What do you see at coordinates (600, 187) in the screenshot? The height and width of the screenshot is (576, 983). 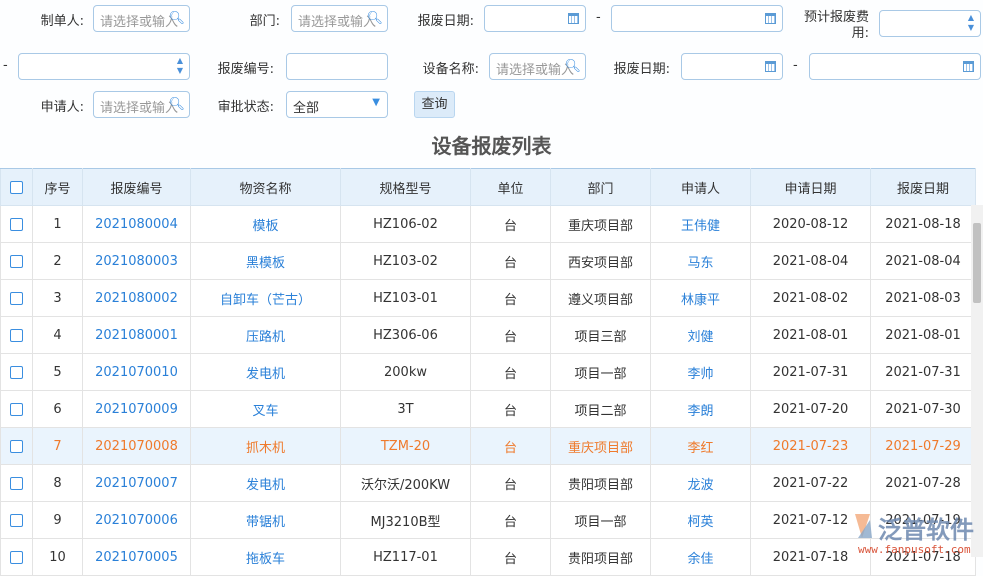 I see `header-department: 部门` at bounding box center [600, 187].